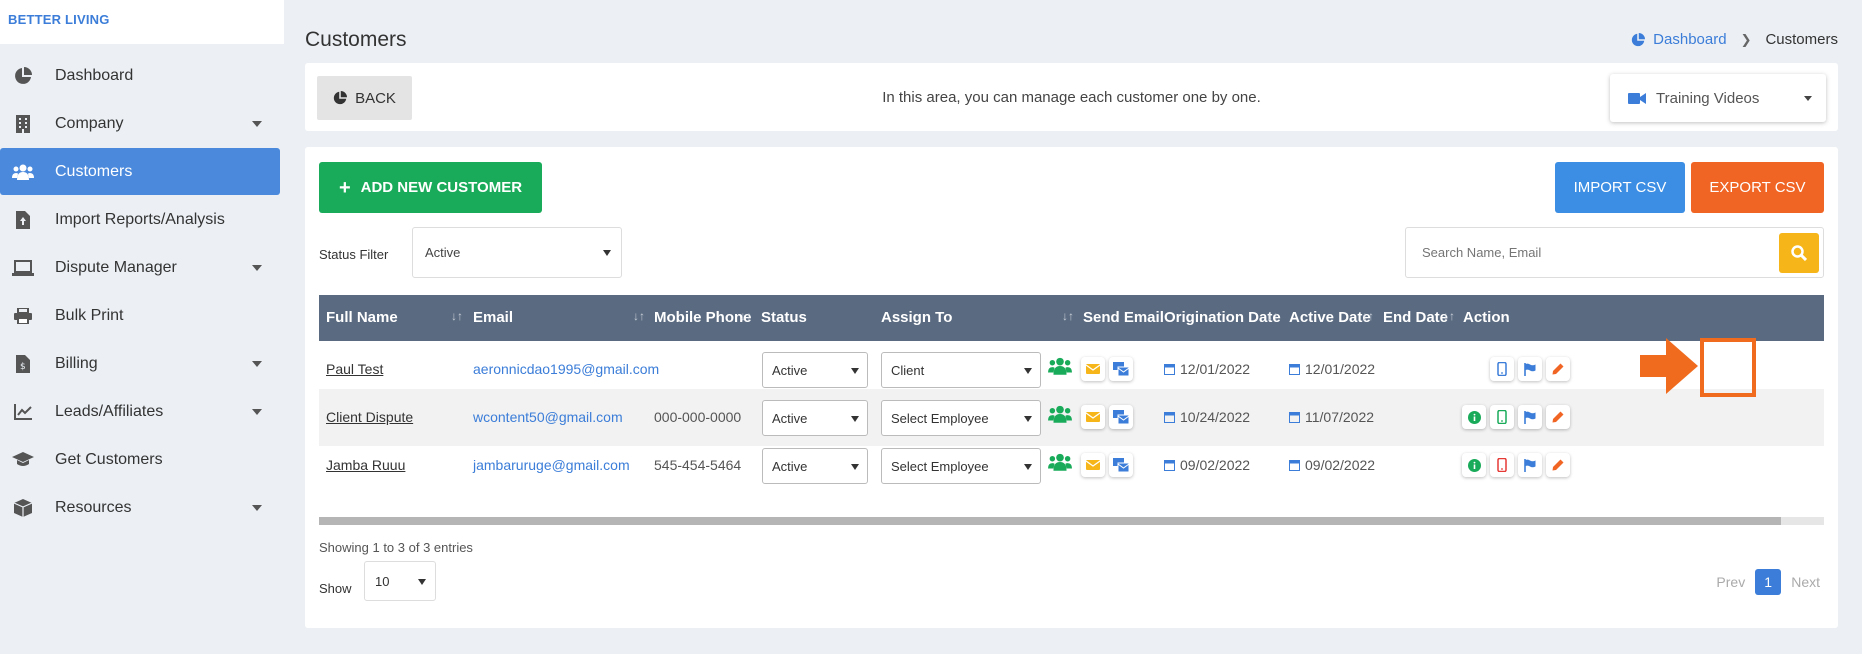  What do you see at coordinates (548, 417) in the screenshot?
I see `customer-email-link: wcontent50@gmail.com` at bounding box center [548, 417].